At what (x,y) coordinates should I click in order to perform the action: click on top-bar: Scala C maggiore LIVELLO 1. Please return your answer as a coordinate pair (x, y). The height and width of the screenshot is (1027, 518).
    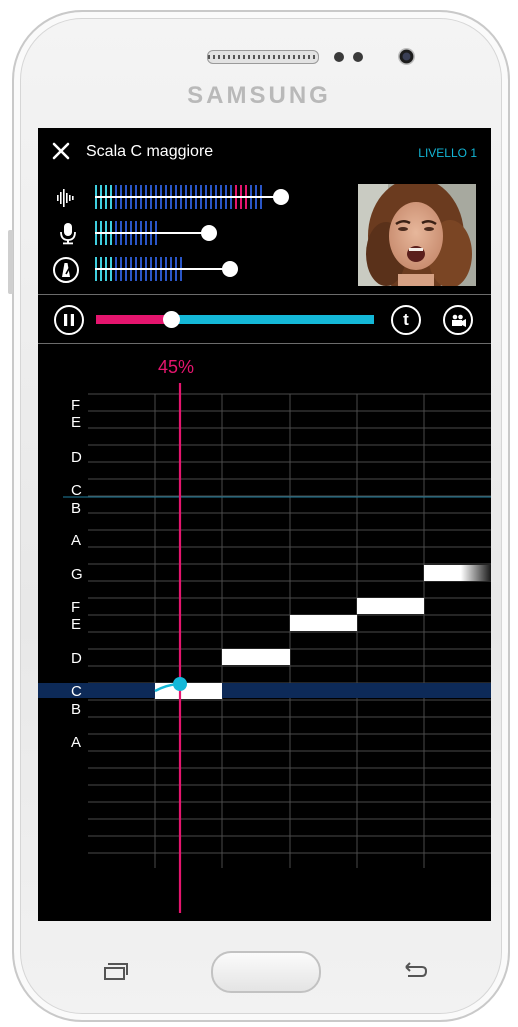
    Looking at the image, I should click on (264, 152).